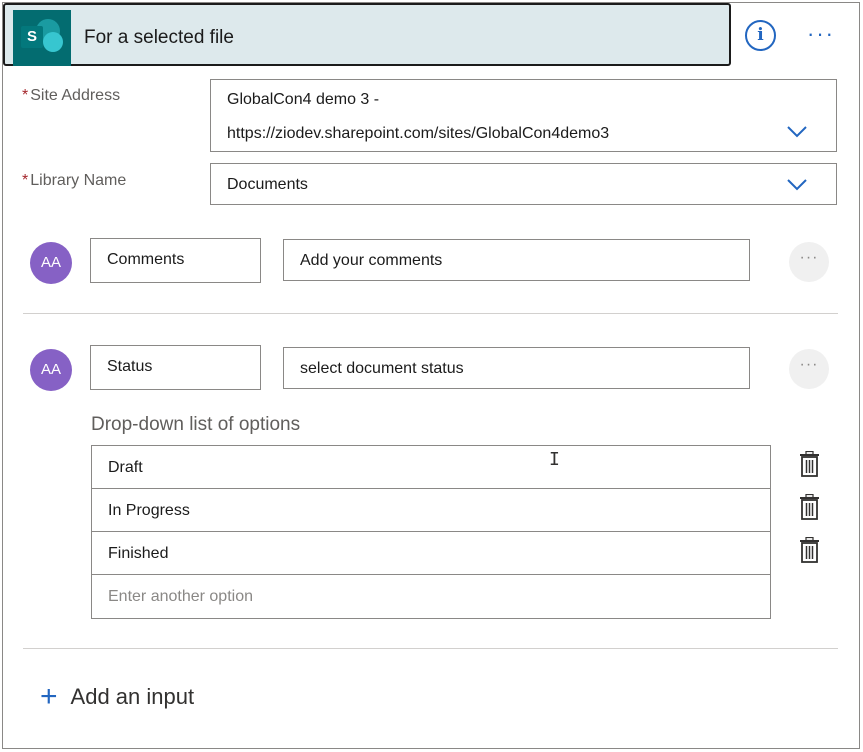  What do you see at coordinates (303, 99) in the screenshot?
I see `site-address-value-line1: GlobalCon4 demo 3 -` at bounding box center [303, 99].